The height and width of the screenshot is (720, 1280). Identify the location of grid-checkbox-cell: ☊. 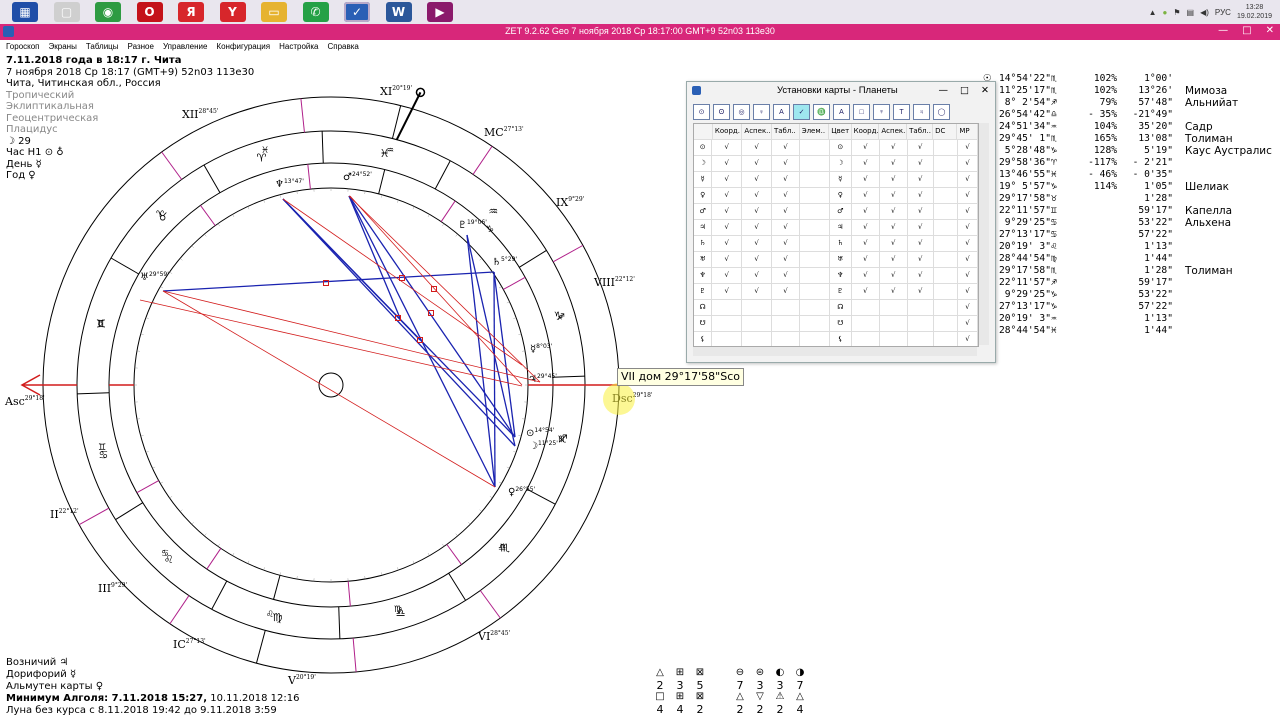
(841, 307).